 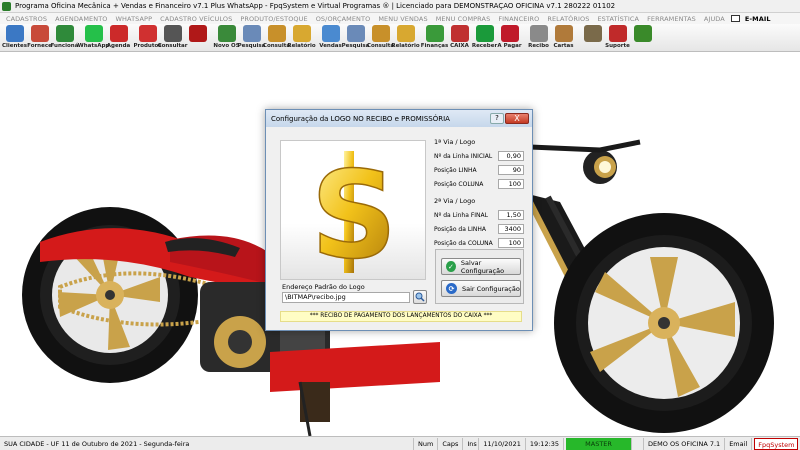 I want to click on finan-as-icon, so click(x=434, y=33).